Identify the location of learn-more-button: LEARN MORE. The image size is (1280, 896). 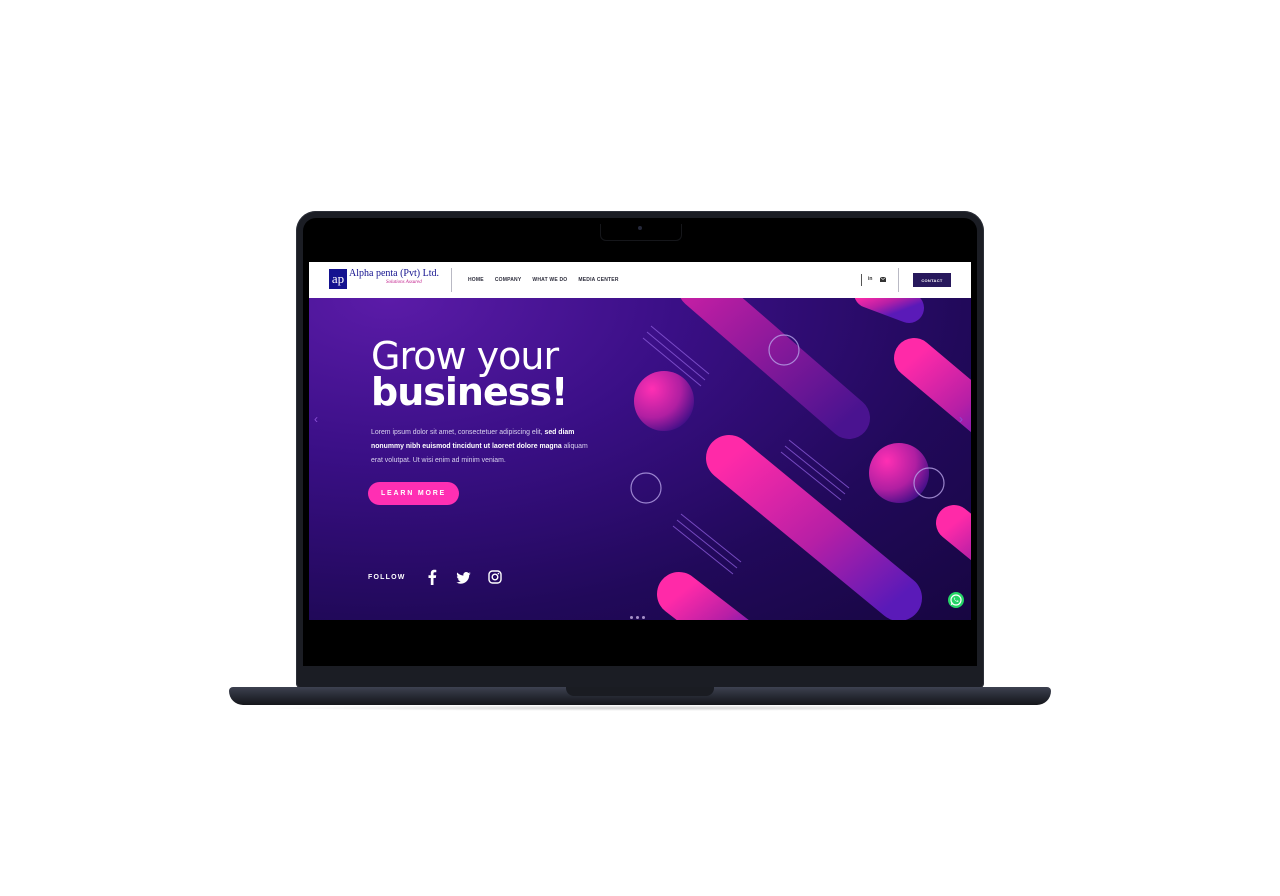
(413, 493).